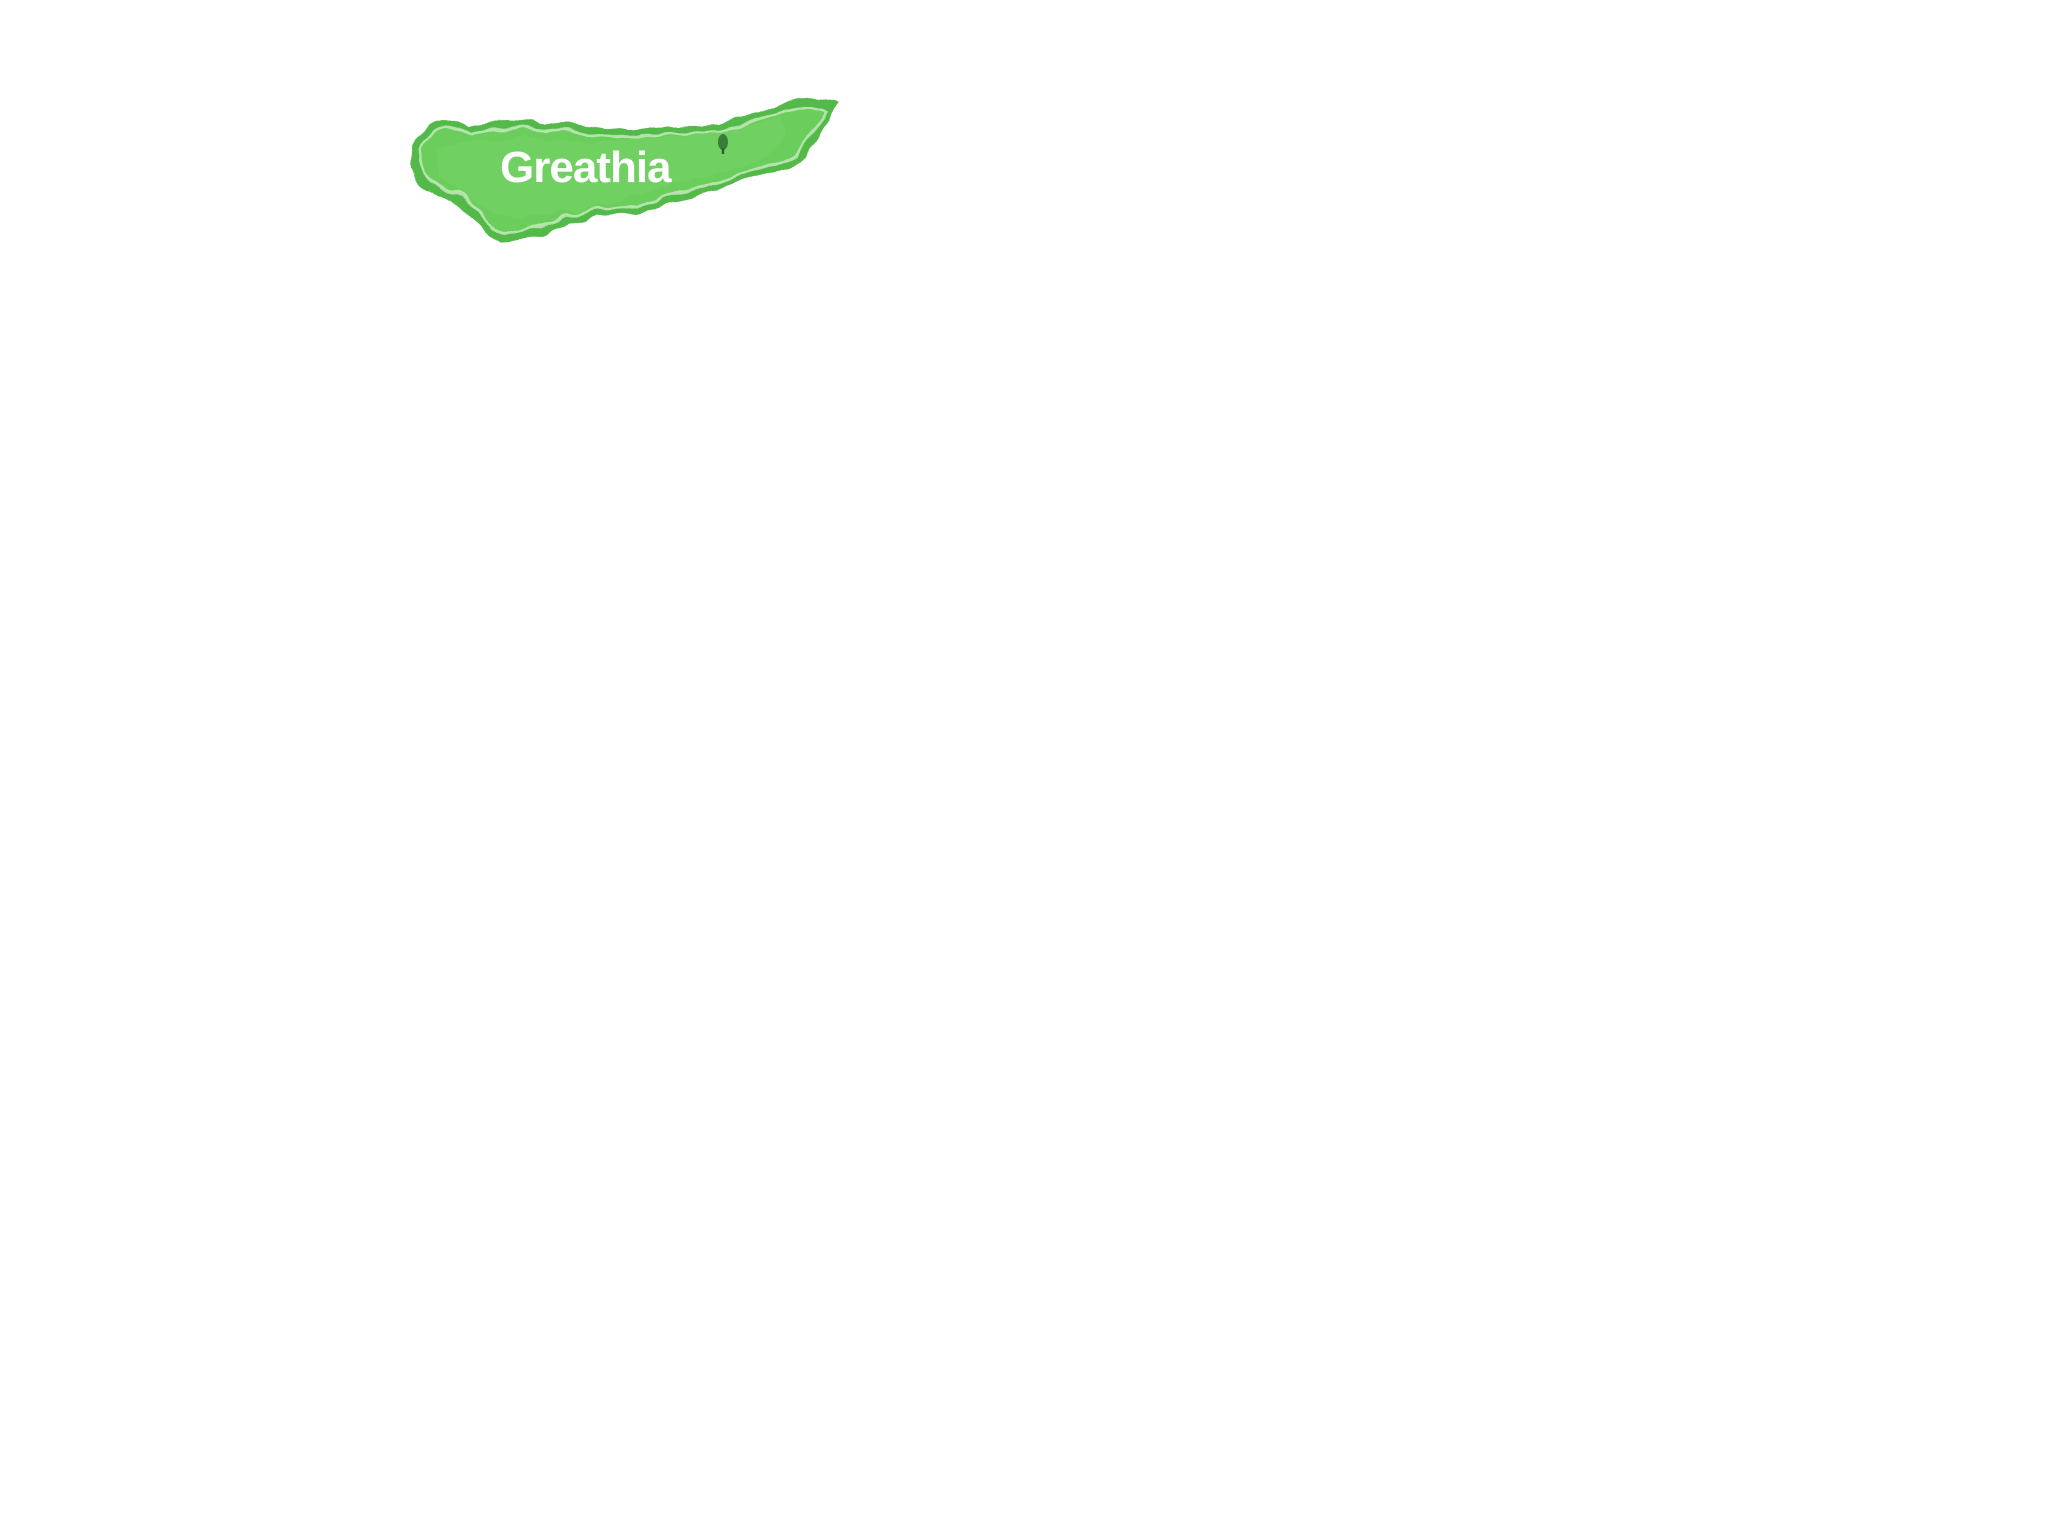  What do you see at coordinates (586, 167) in the screenshot?
I see `region-label: Greathia` at bounding box center [586, 167].